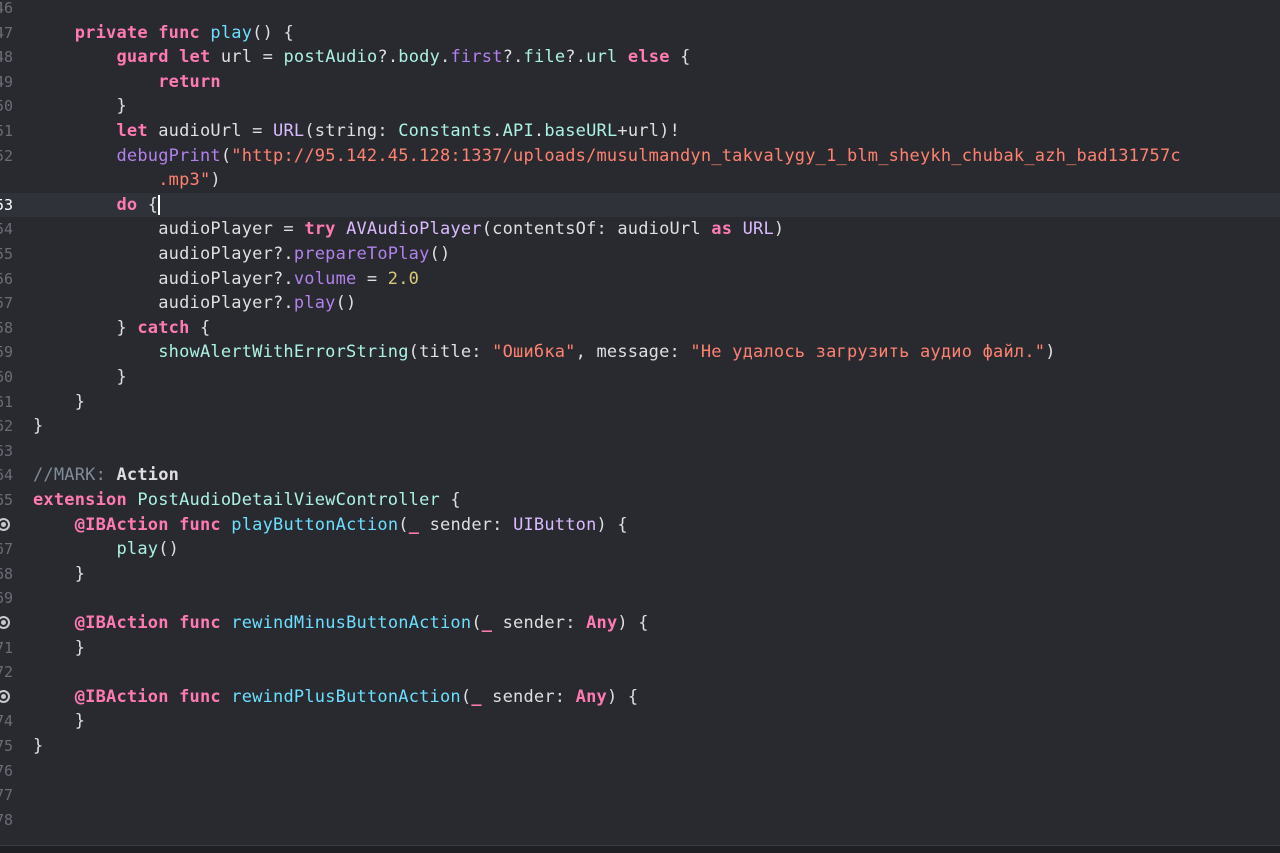 The image size is (1280, 853). Describe the element at coordinates (640, 648) in the screenshot. I see `code-line: 71 }` at that location.